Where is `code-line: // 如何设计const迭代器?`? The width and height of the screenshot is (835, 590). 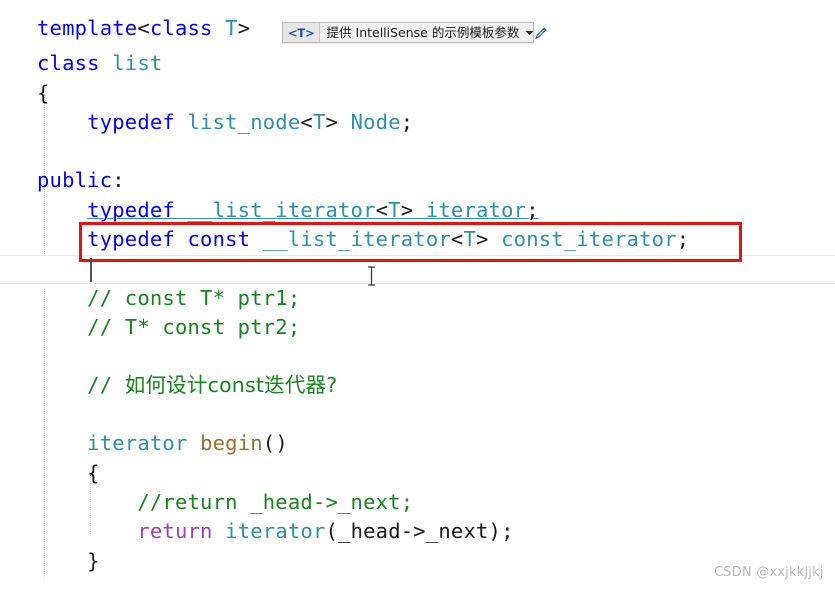
code-line: // 如何设计const迭代器? is located at coordinates (417, 385).